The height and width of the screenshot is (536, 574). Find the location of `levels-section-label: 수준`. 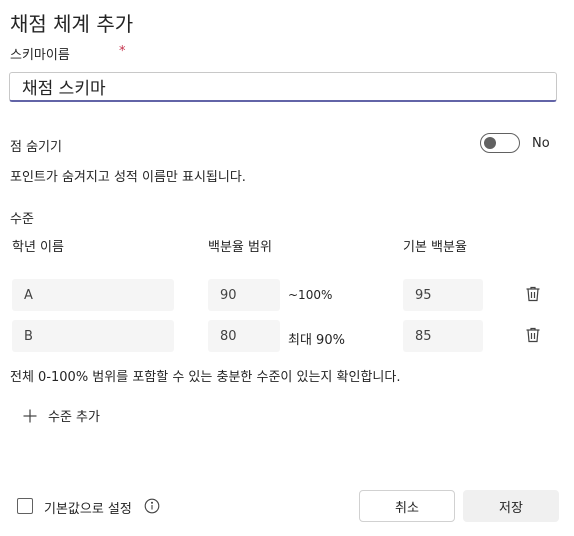

levels-section-label: 수준 is located at coordinates (22, 219).